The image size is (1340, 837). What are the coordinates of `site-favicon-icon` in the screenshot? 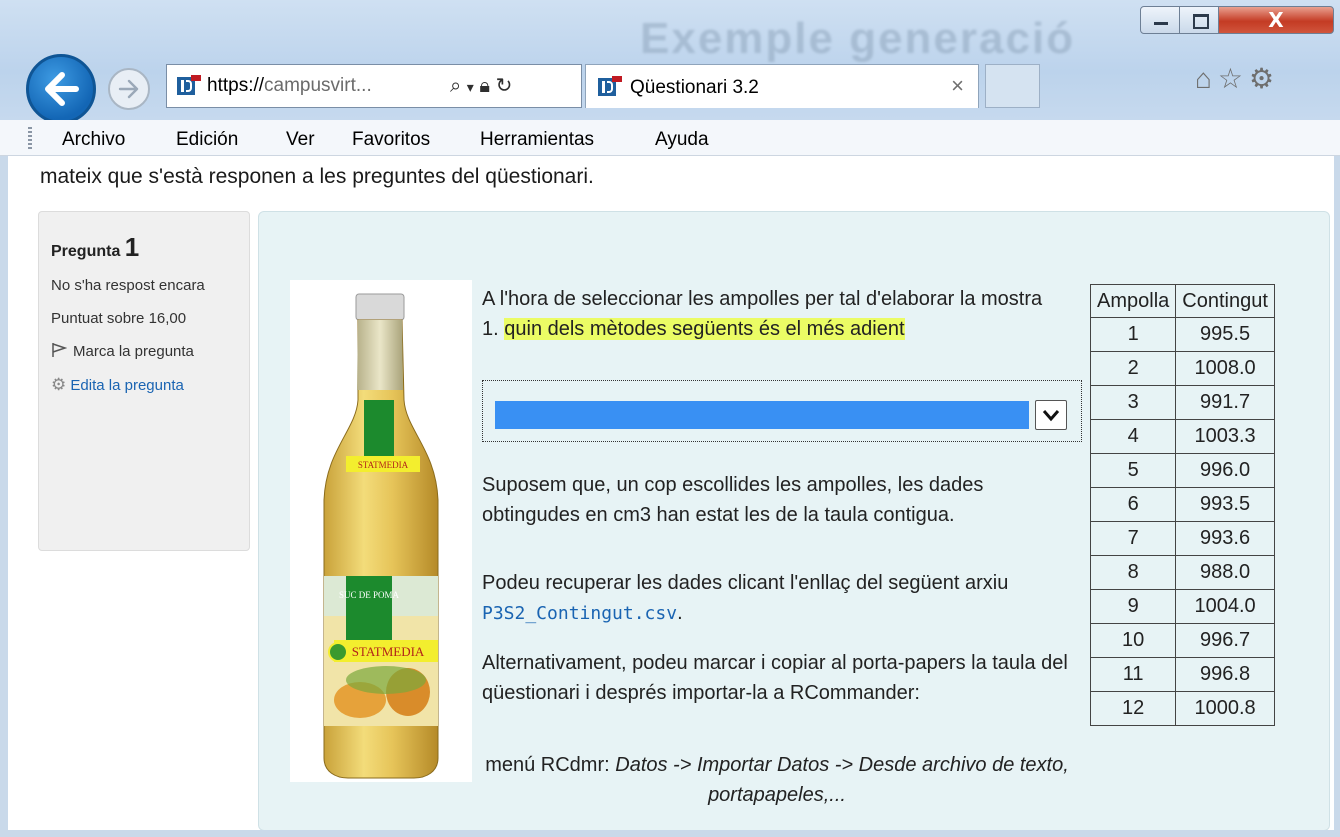 It's located at (189, 86).